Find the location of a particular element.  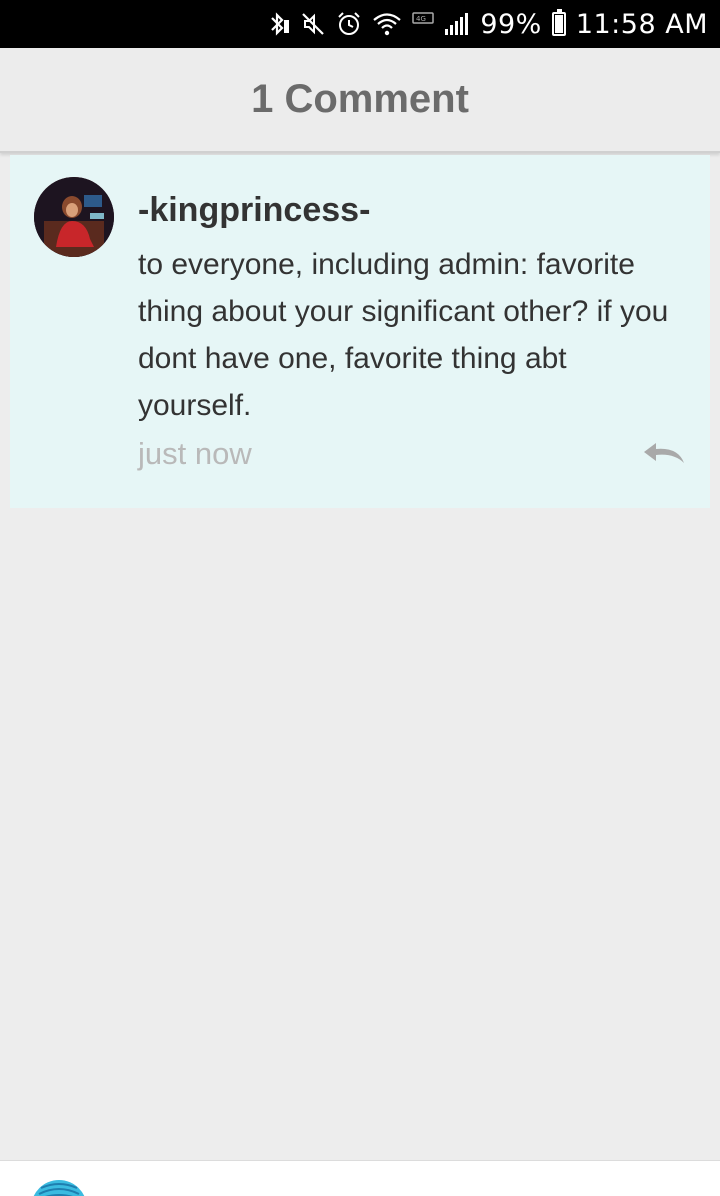

reply-button is located at coordinates (664, 454).